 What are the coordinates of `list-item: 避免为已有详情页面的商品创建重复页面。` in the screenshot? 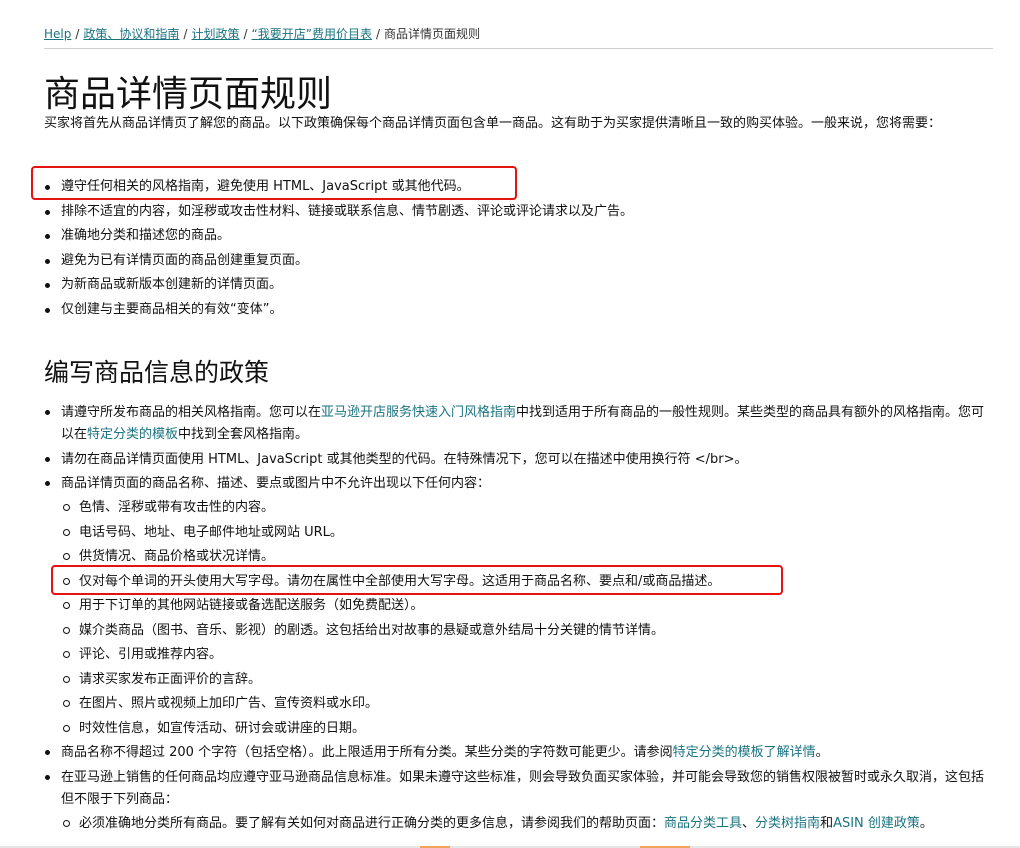 It's located at (519, 261).